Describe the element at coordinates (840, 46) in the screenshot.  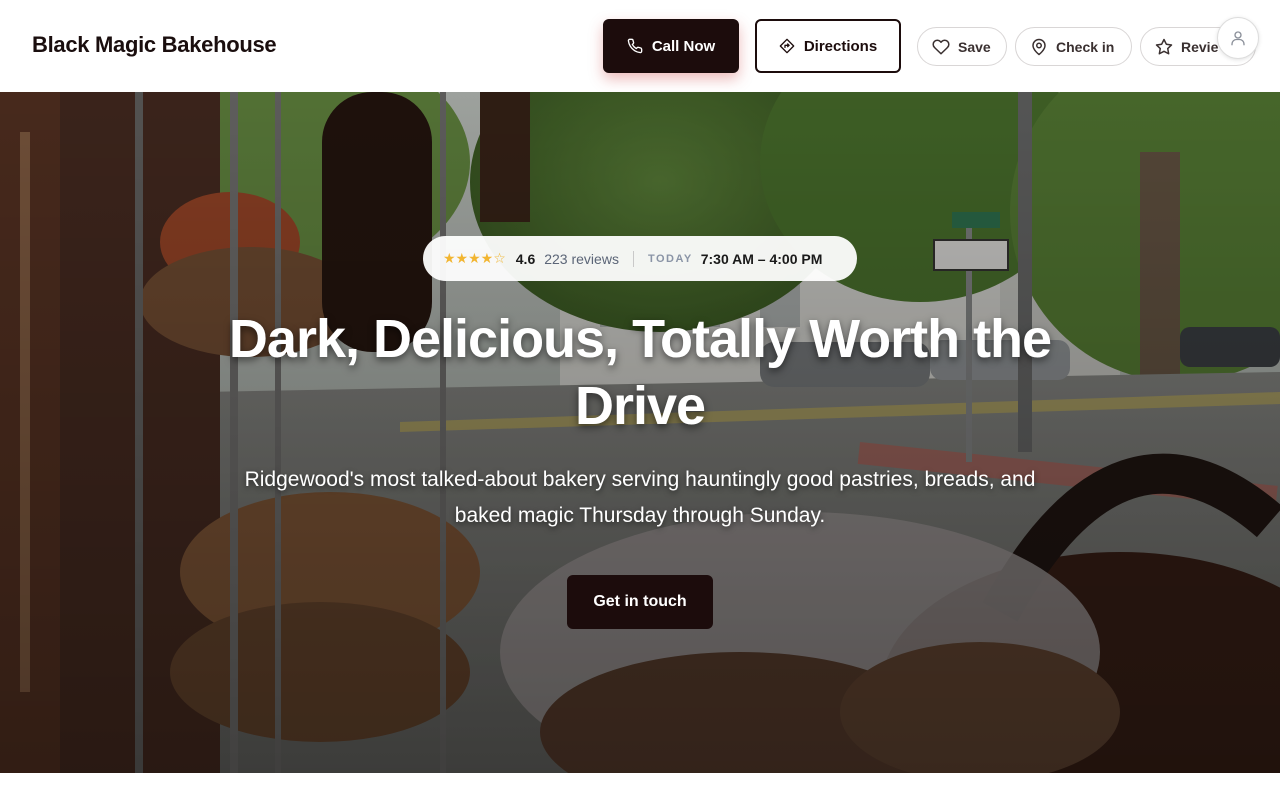
I see `directions-label: Directions` at that location.